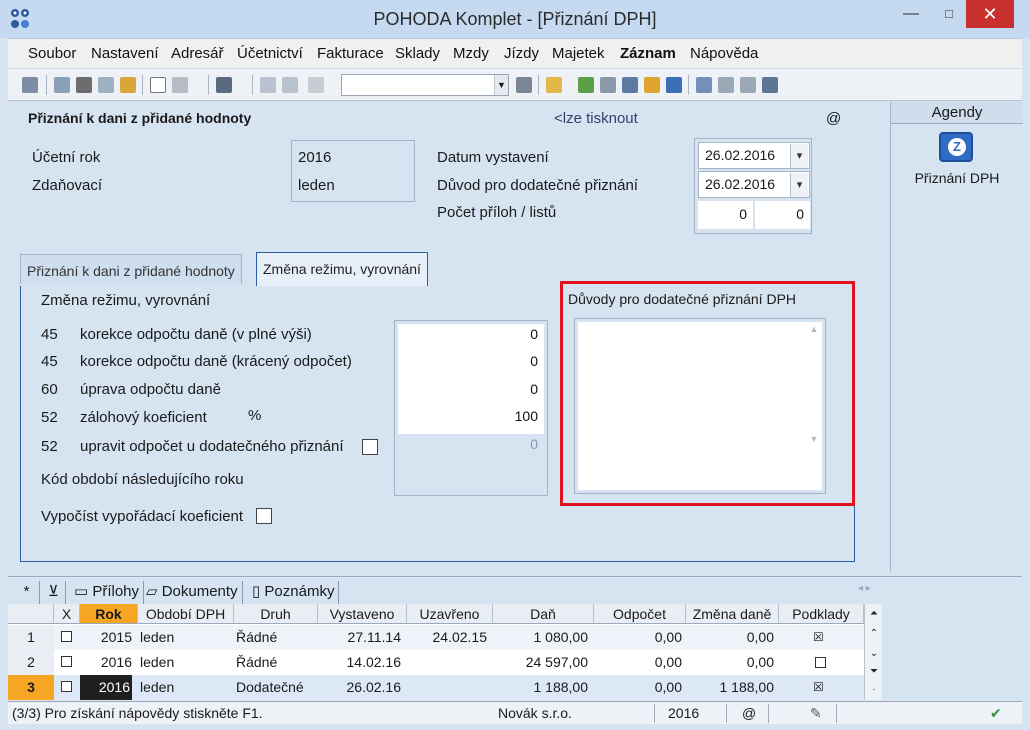 Image resolution: width=1030 pixels, height=730 pixels. Describe the element at coordinates (820, 662) in the screenshot. I see `podklady-checkbox` at that location.